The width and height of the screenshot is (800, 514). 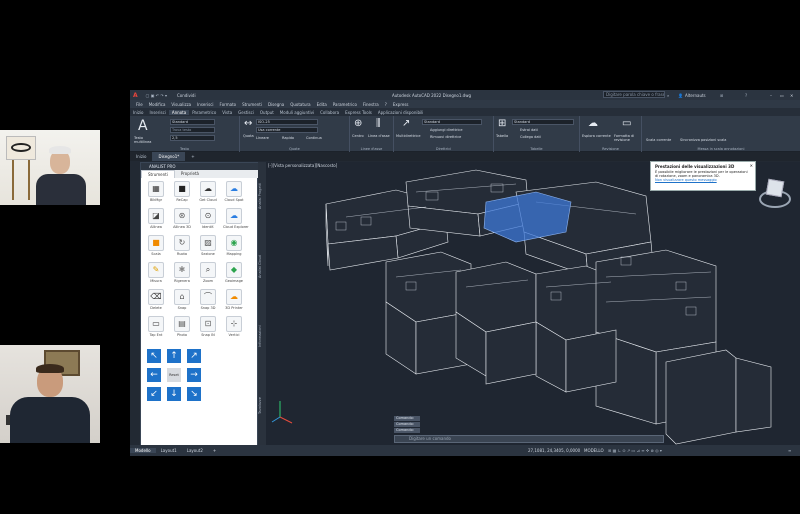 What do you see at coordinates (530, 137) in the screenshot?
I see `link-data-button: Collega dati` at bounding box center [530, 137].